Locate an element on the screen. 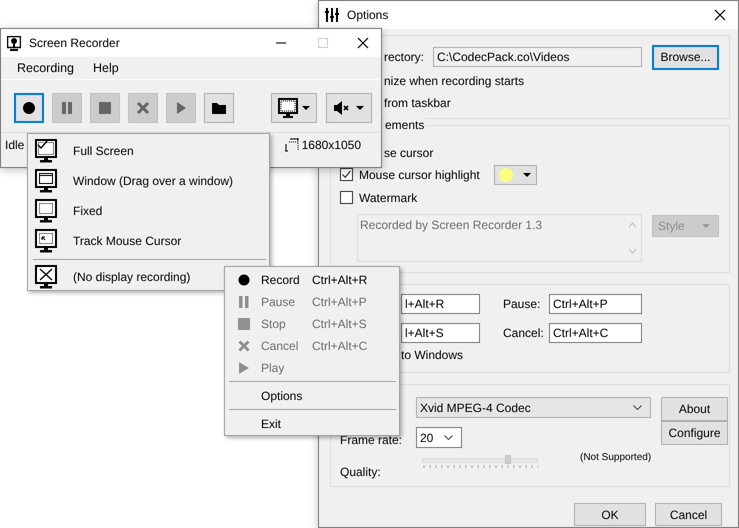 The height and width of the screenshot is (528, 739). window-title: Options is located at coordinates (367, 15).